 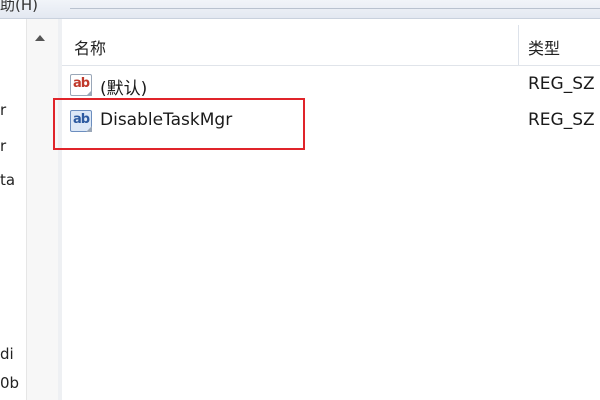 I want to click on column-header-type: 类型, so click(x=544, y=47).